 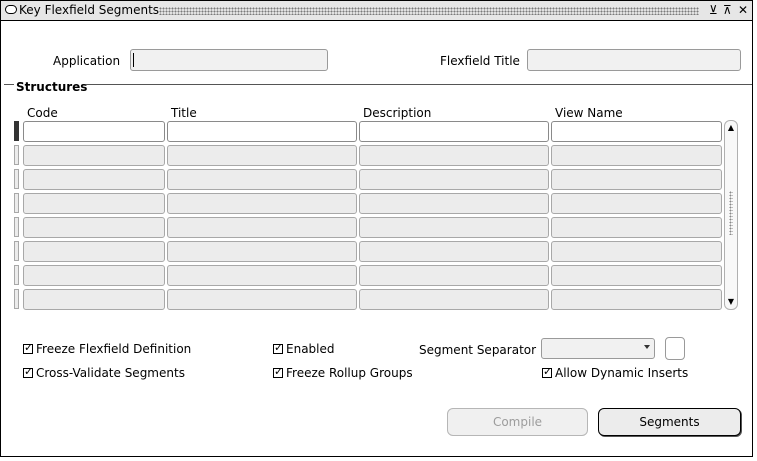 What do you see at coordinates (89, 10) in the screenshot?
I see `window-title: Key Flexfield Segments` at bounding box center [89, 10].